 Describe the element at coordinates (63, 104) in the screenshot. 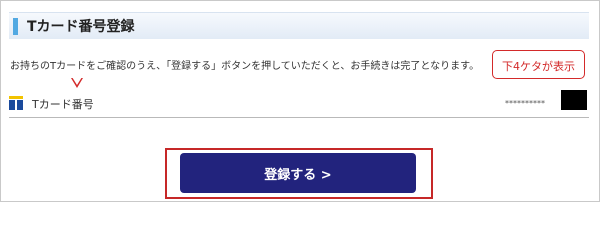

I see `tcard-number-label: Tカード番号` at that location.